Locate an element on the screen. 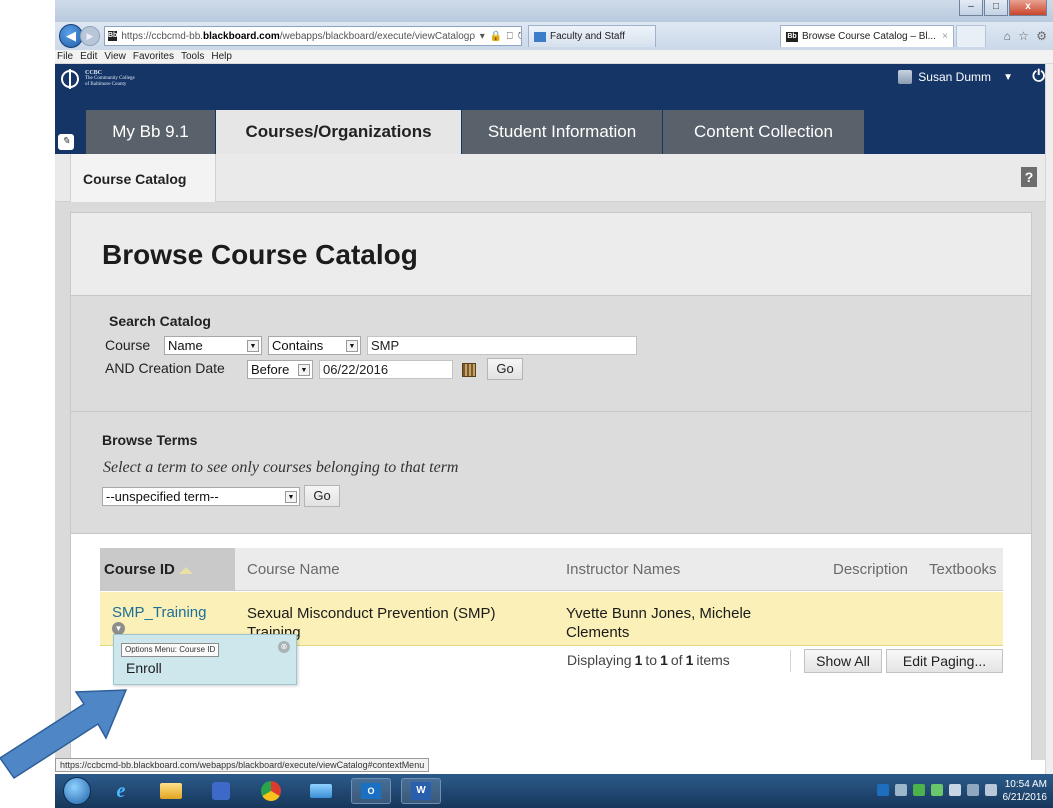 The image size is (1053, 808). select-value: Contains is located at coordinates (298, 345).